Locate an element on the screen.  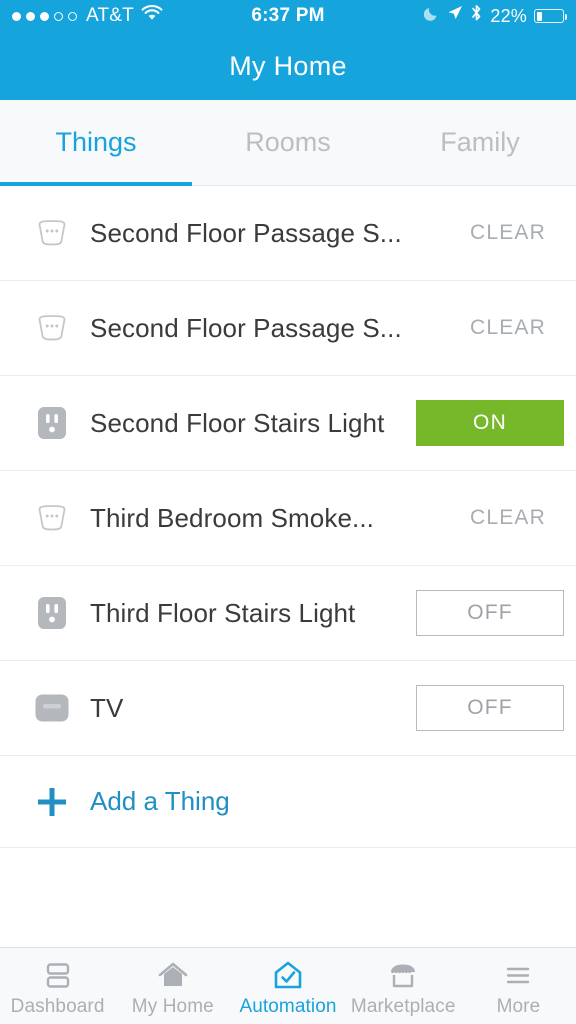
marketplace-icon is located at coordinates (403, 974).